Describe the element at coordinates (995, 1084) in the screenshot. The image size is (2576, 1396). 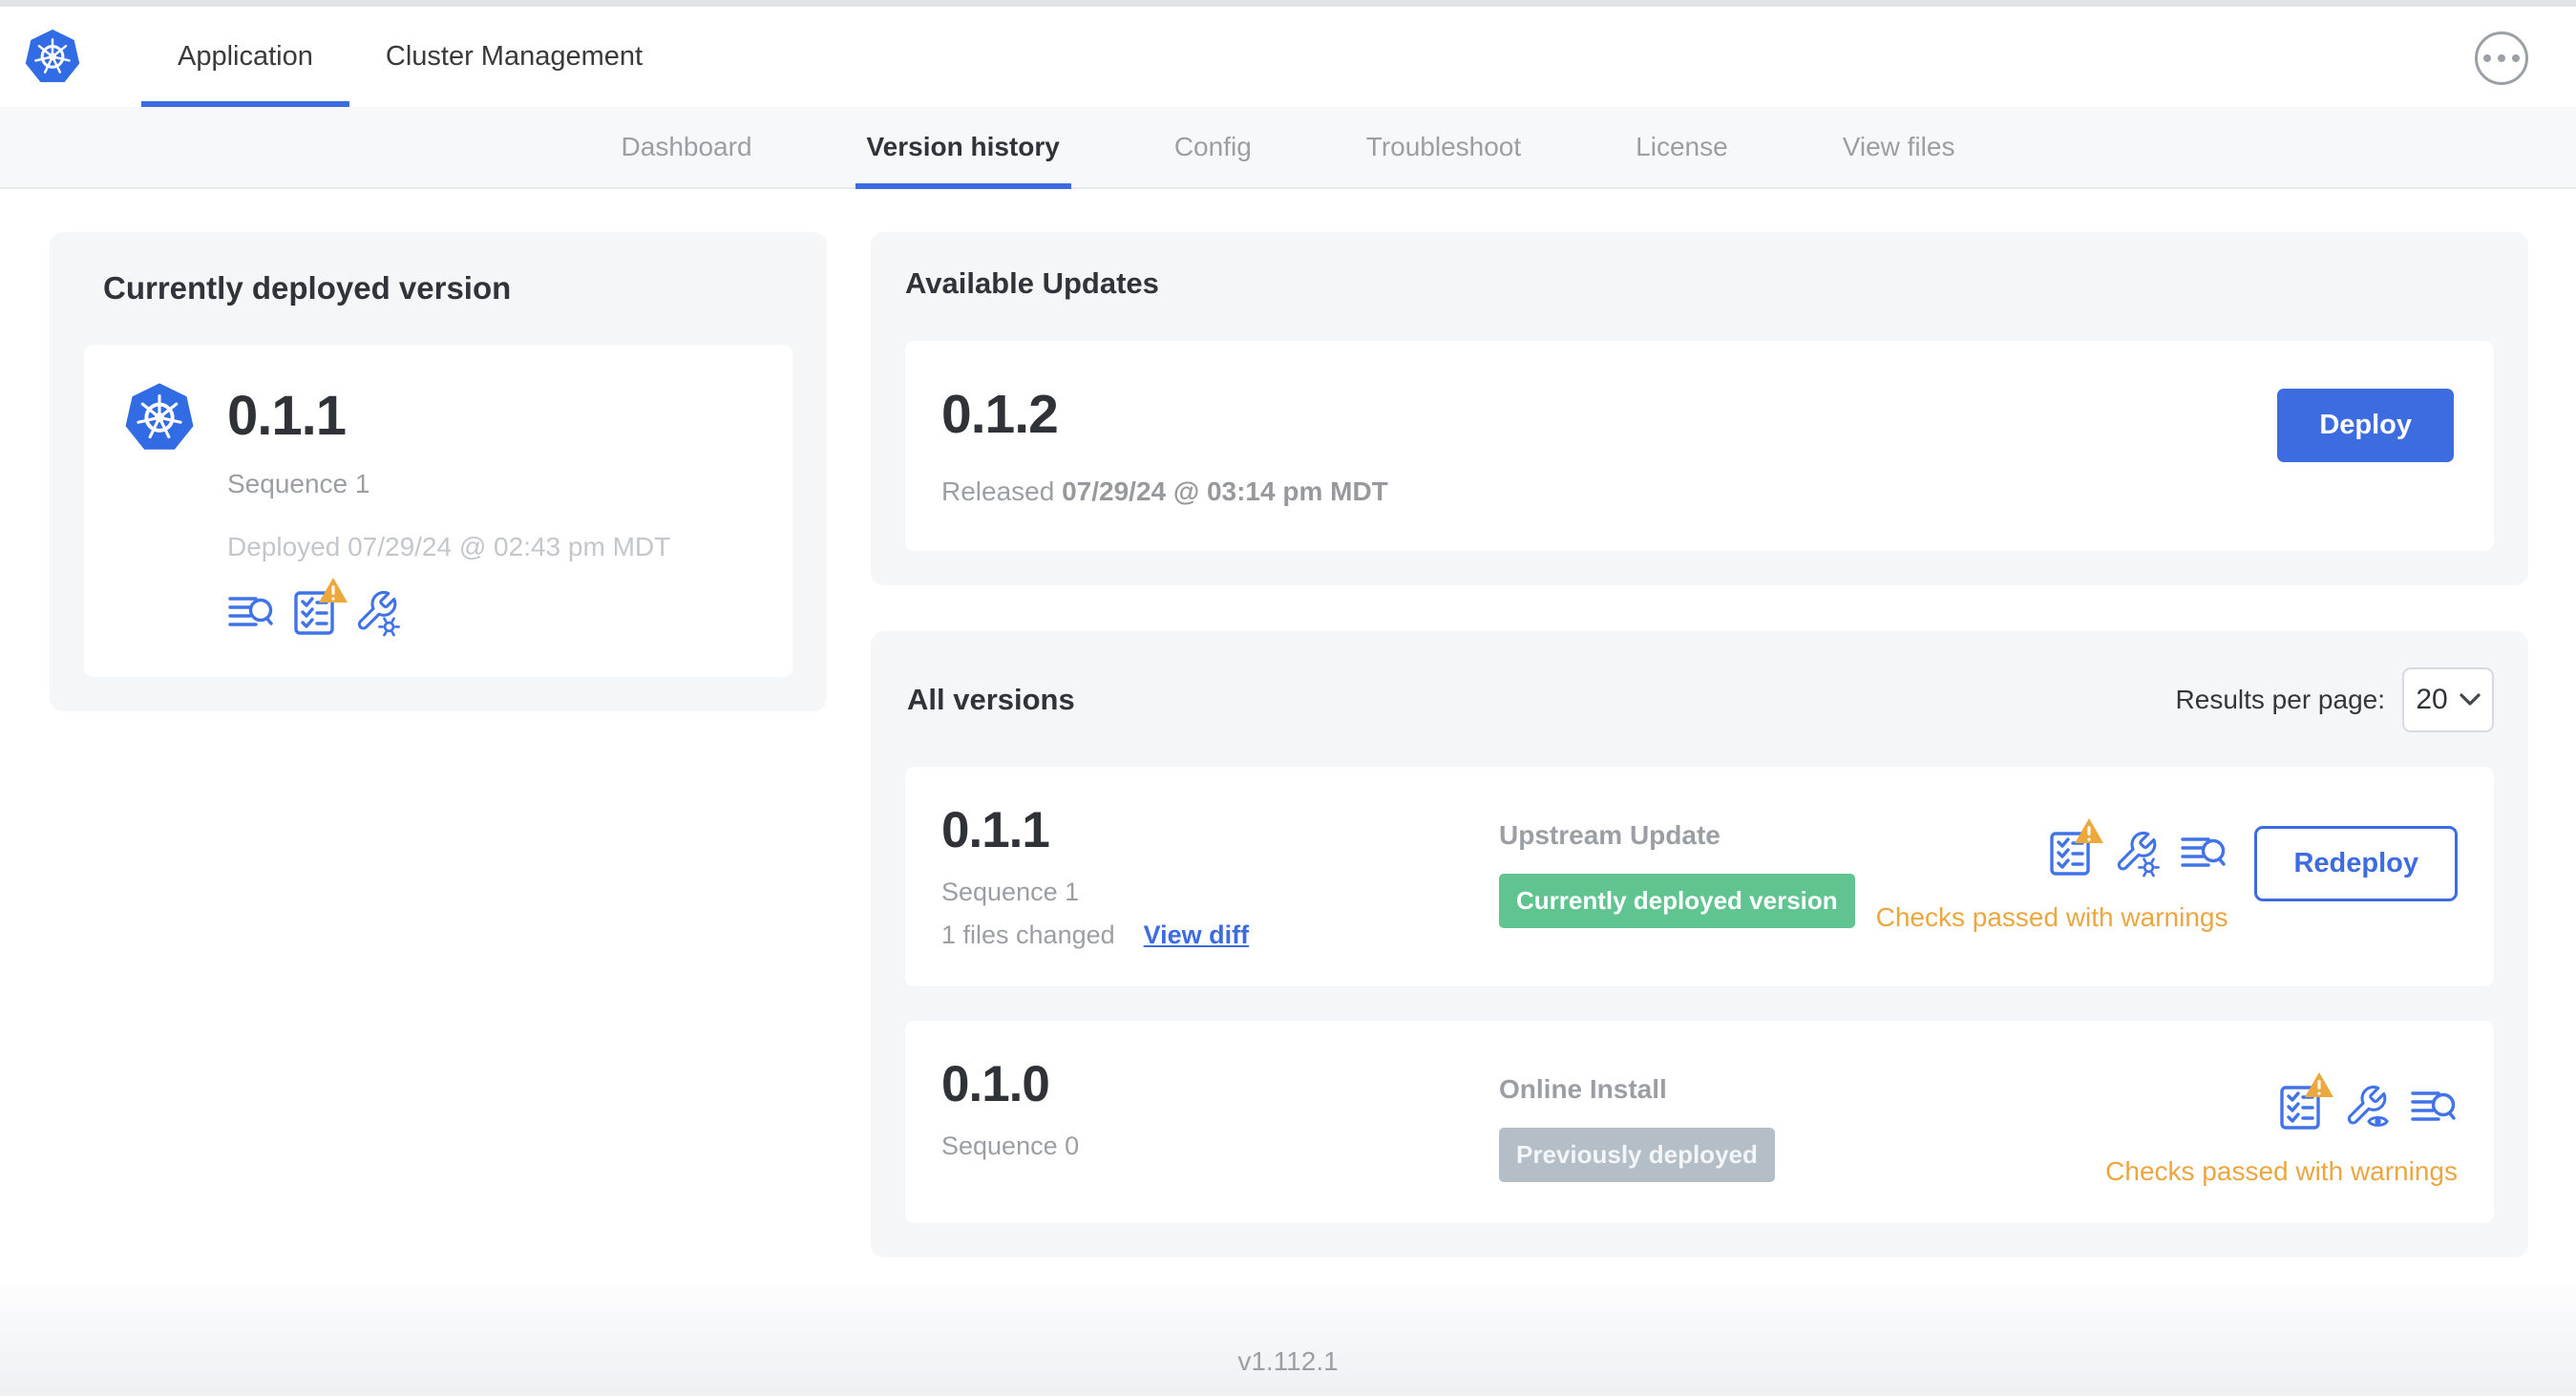
I see `row-version-number: 0.1.0` at that location.